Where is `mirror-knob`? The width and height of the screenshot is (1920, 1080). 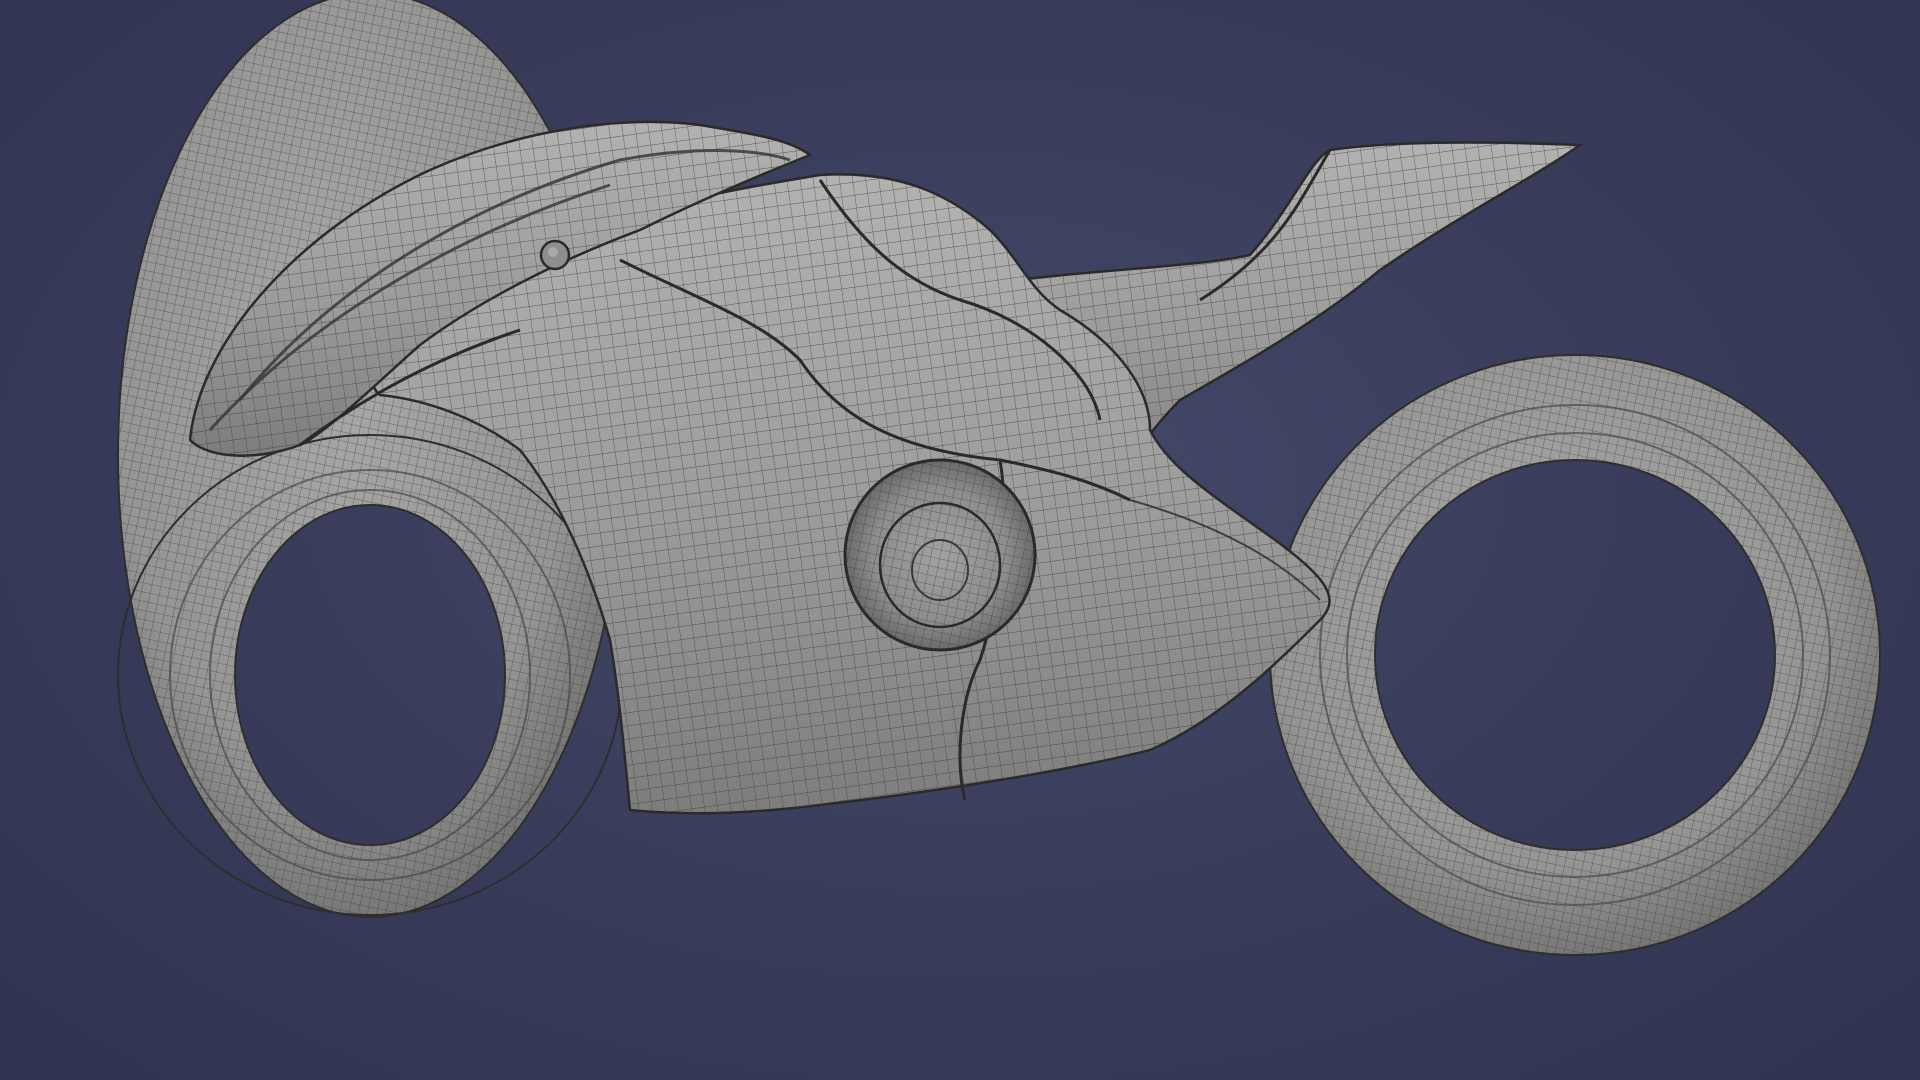
mirror-knob is located at coordinates (555, 255).